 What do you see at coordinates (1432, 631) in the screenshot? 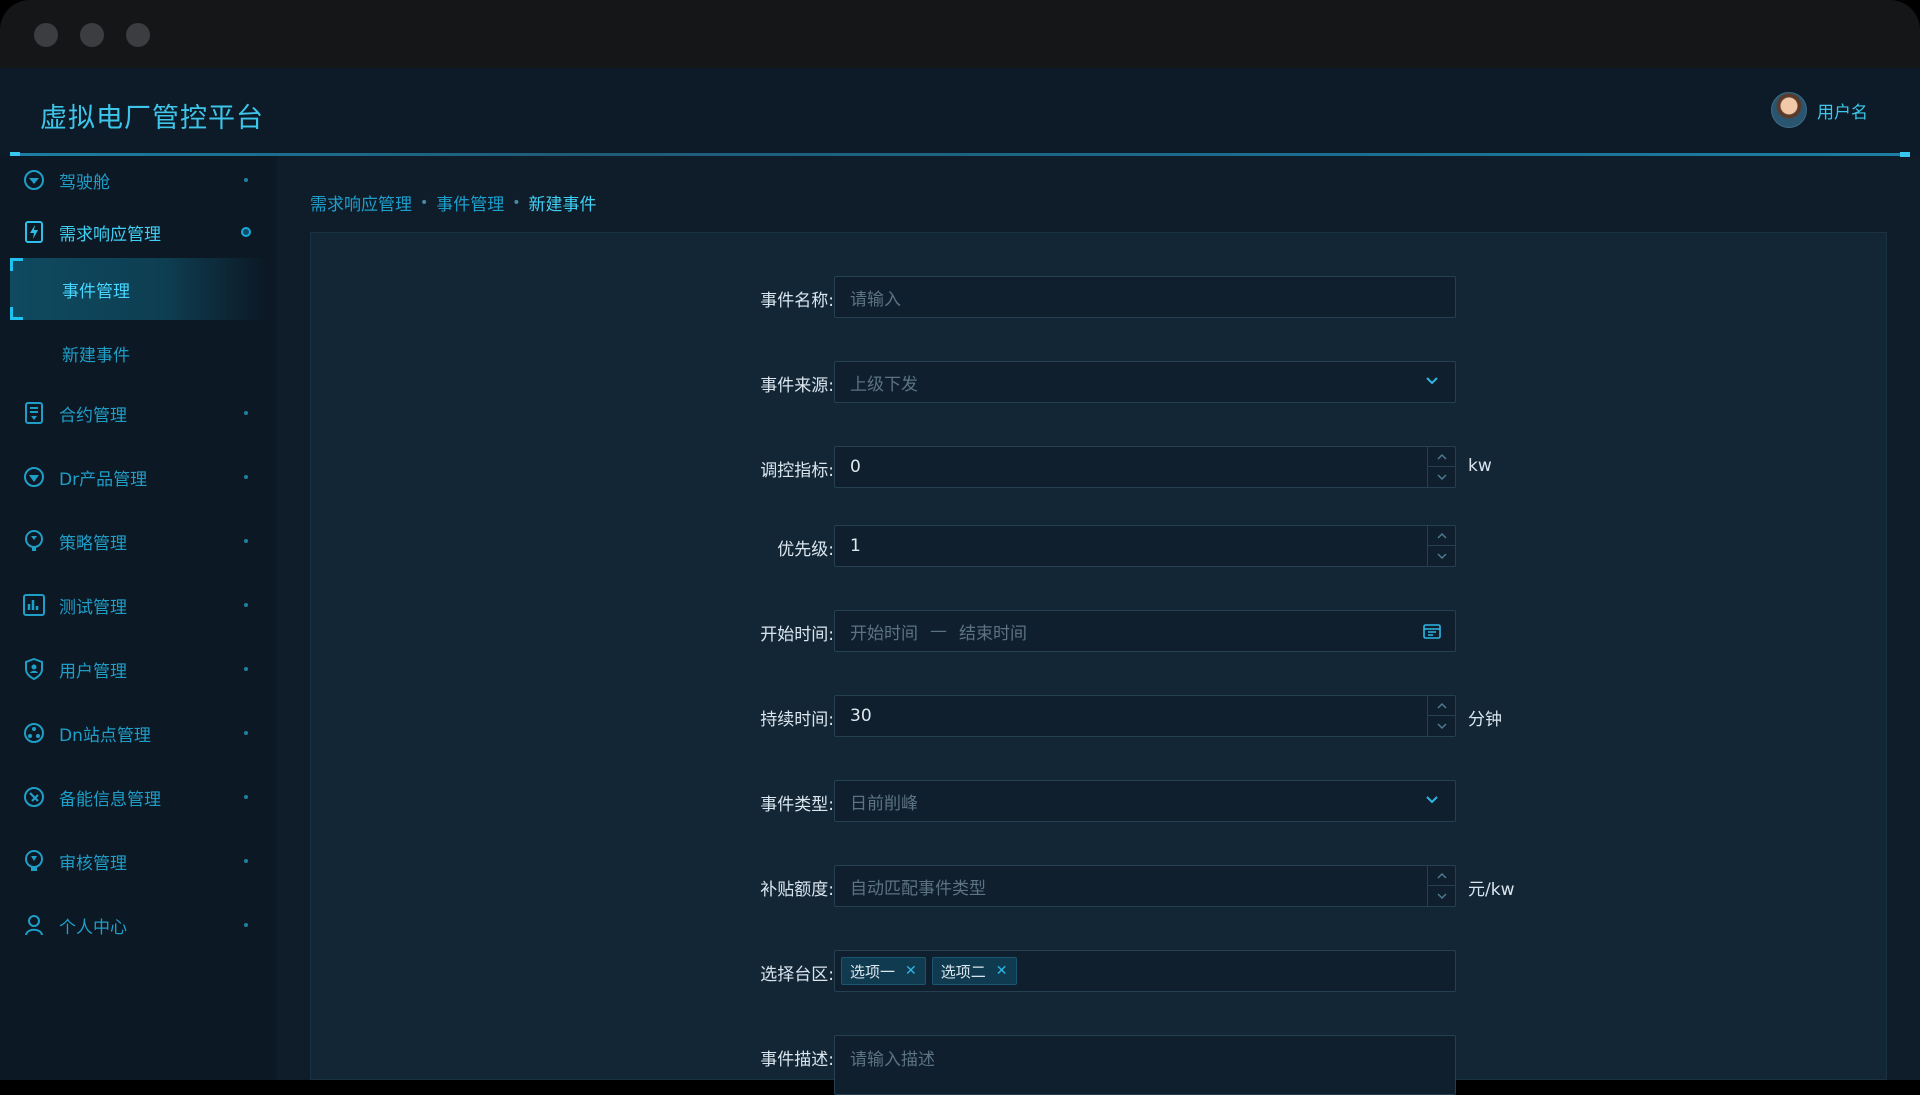
I see `calendar-icon` at bounding box center [1432, 631].